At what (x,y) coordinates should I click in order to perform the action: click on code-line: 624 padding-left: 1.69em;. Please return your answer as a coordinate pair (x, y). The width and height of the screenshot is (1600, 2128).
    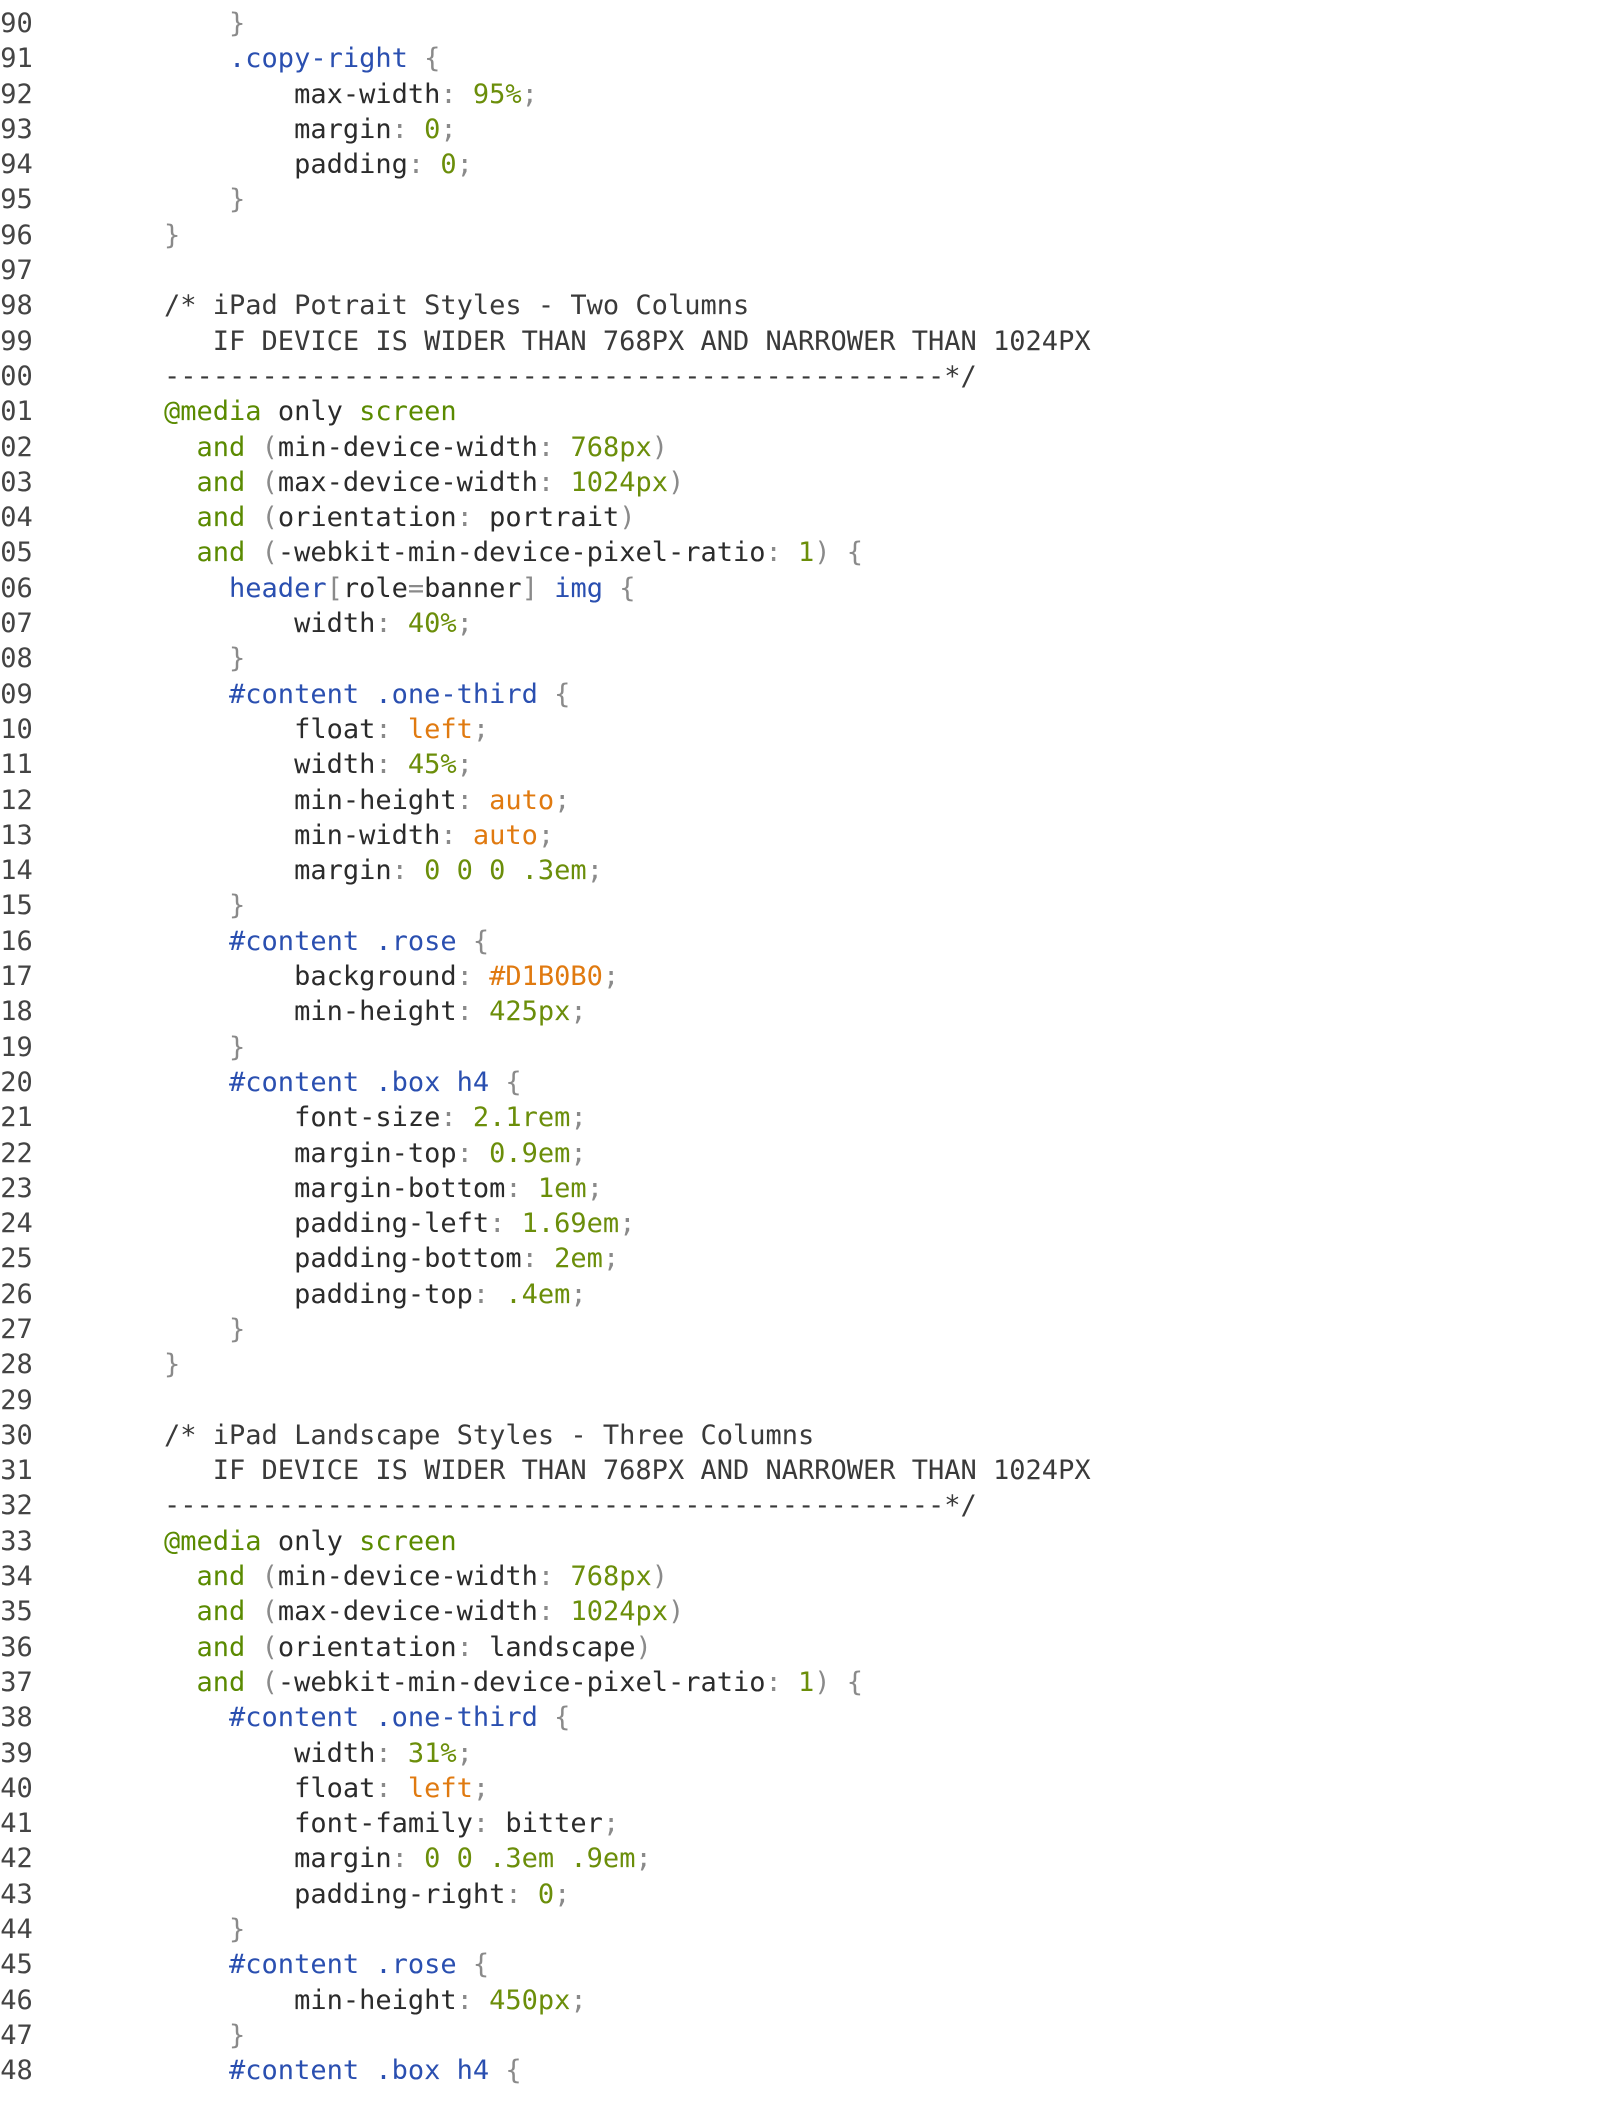
    Looking at the image, I should click on (800, 1223).